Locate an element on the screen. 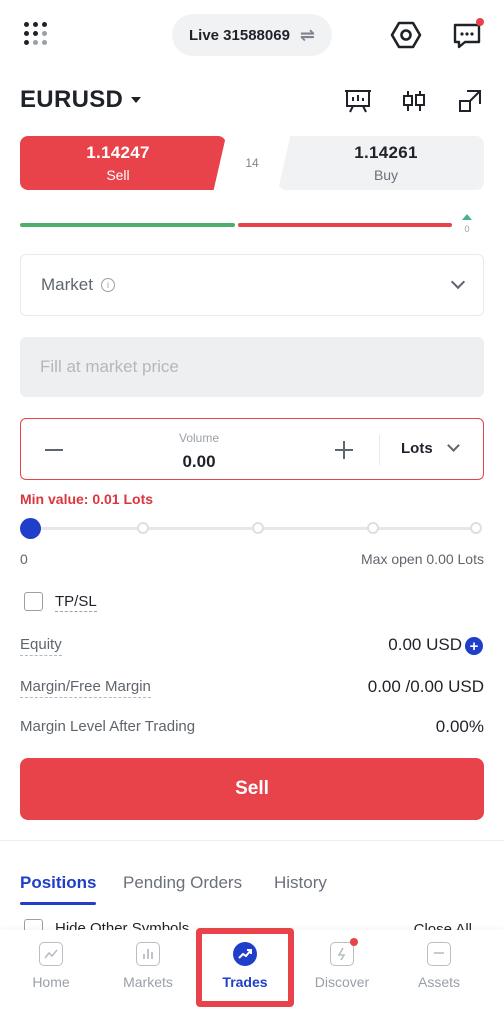 The width and height of the screenshot is (504, 1024). account-switcher: Live 31588069 ⇌ is located at coordinates (252, 35).